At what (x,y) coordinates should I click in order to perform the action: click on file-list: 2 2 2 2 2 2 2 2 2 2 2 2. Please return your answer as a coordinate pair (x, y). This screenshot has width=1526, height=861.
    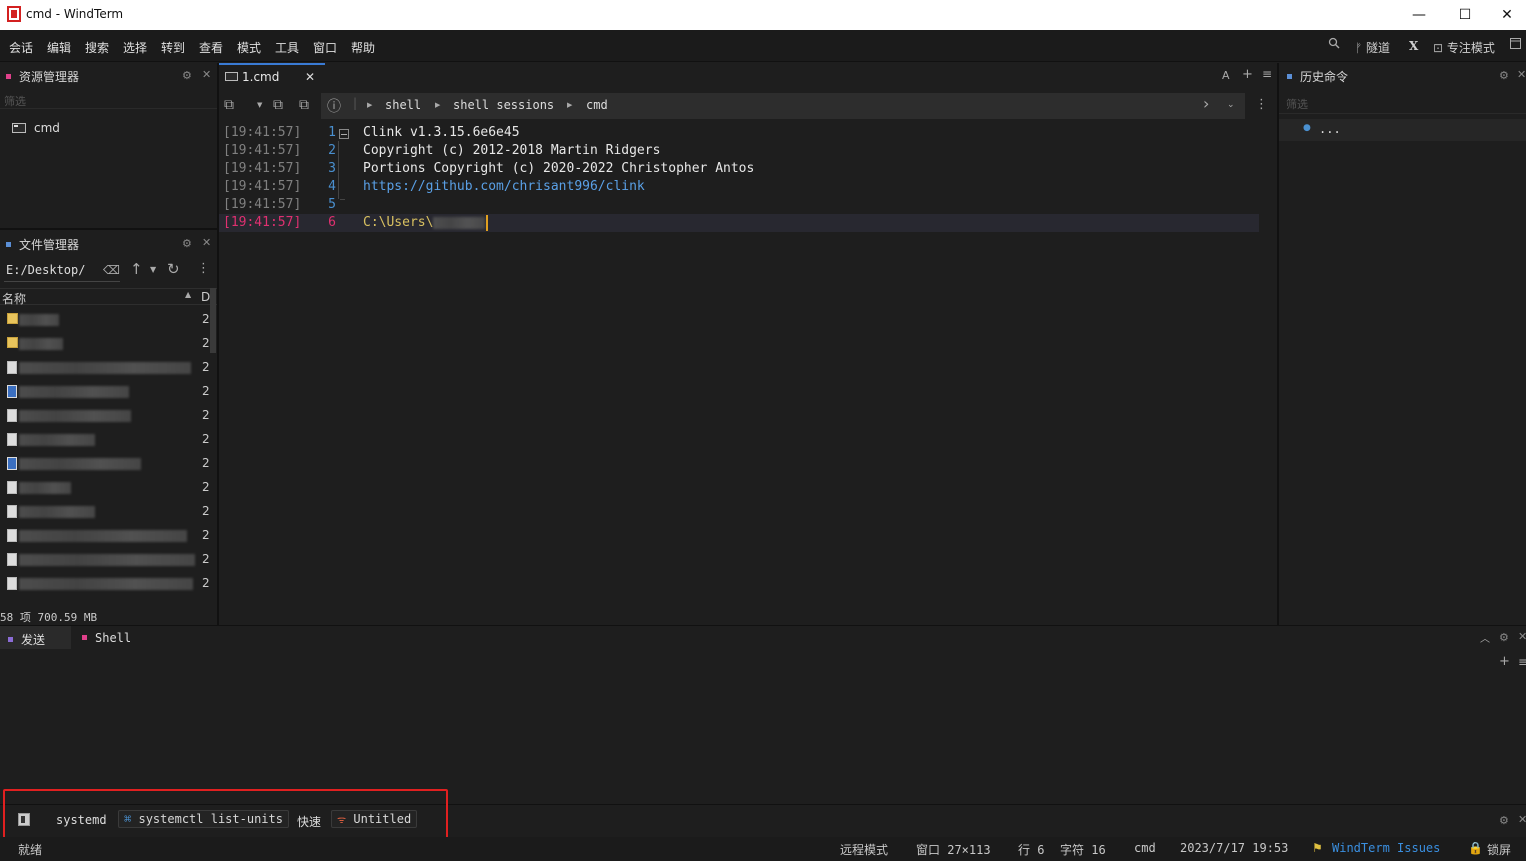
    Looking at the image, I should click on (105, 452).